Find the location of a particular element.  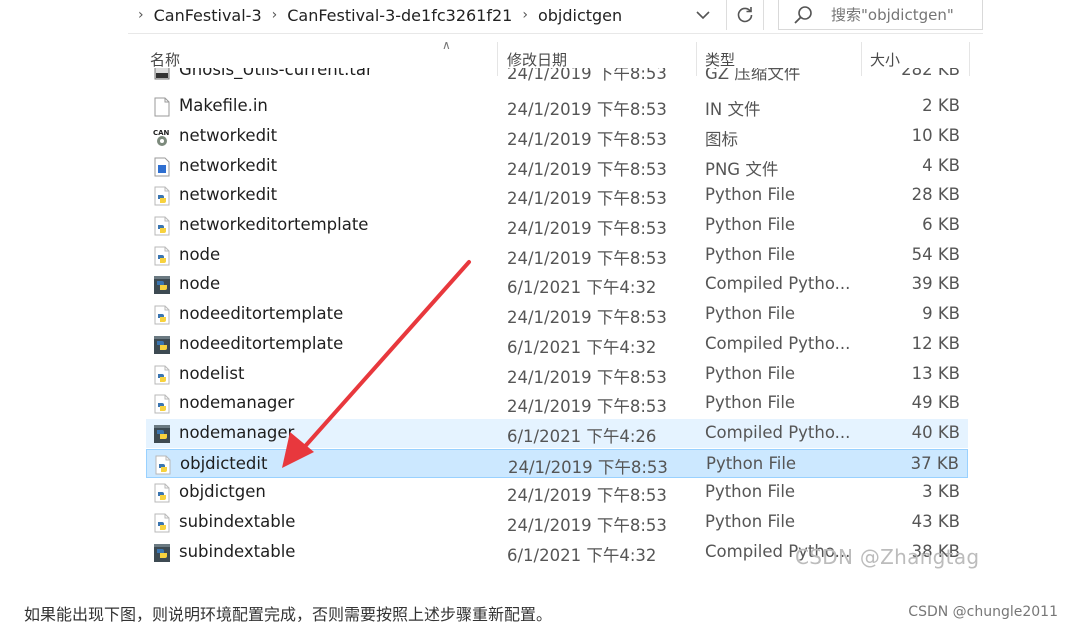

address-history-button is located at coordinates (703, 15).